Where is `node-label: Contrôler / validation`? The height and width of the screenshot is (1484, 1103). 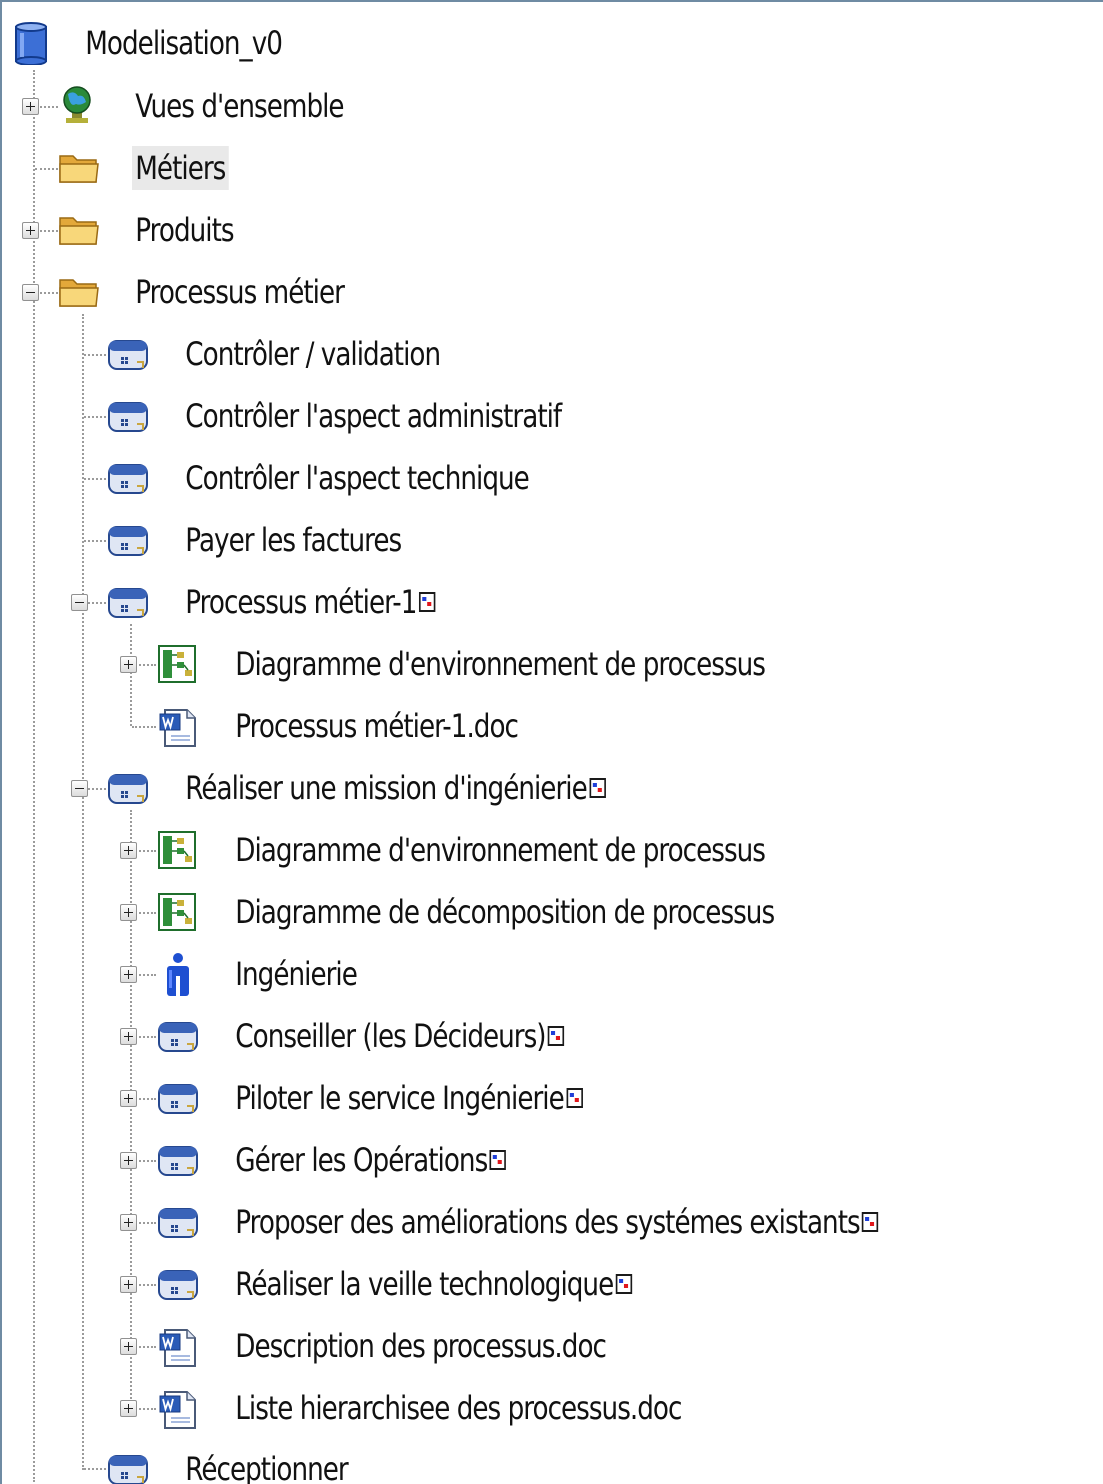
node-label: Contrôler / validation is located at coordinates (313, 354).